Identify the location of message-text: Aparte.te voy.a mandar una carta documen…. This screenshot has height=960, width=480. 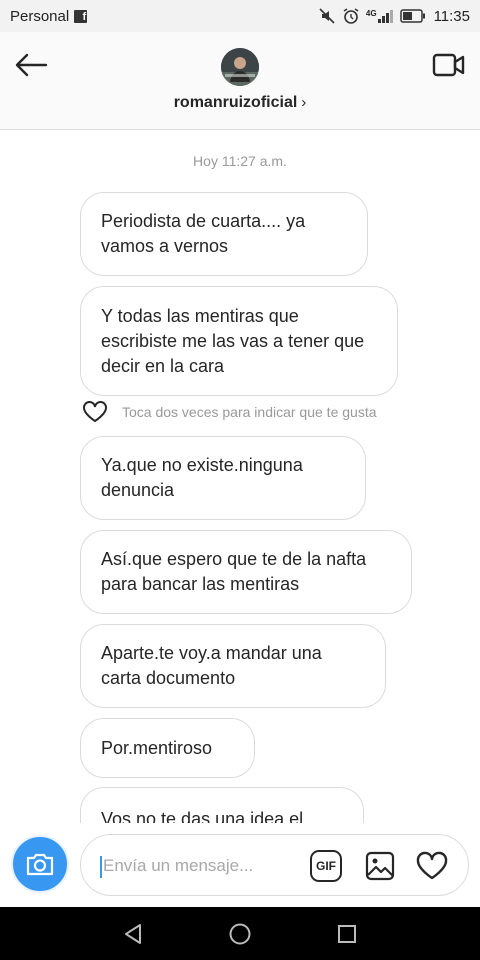
(211, 665).